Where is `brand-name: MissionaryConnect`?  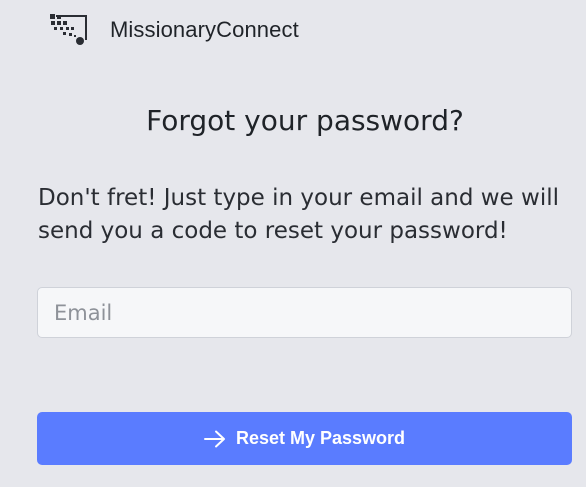
brand-name: MissionaryConnect is located at coordinates (204, 30).